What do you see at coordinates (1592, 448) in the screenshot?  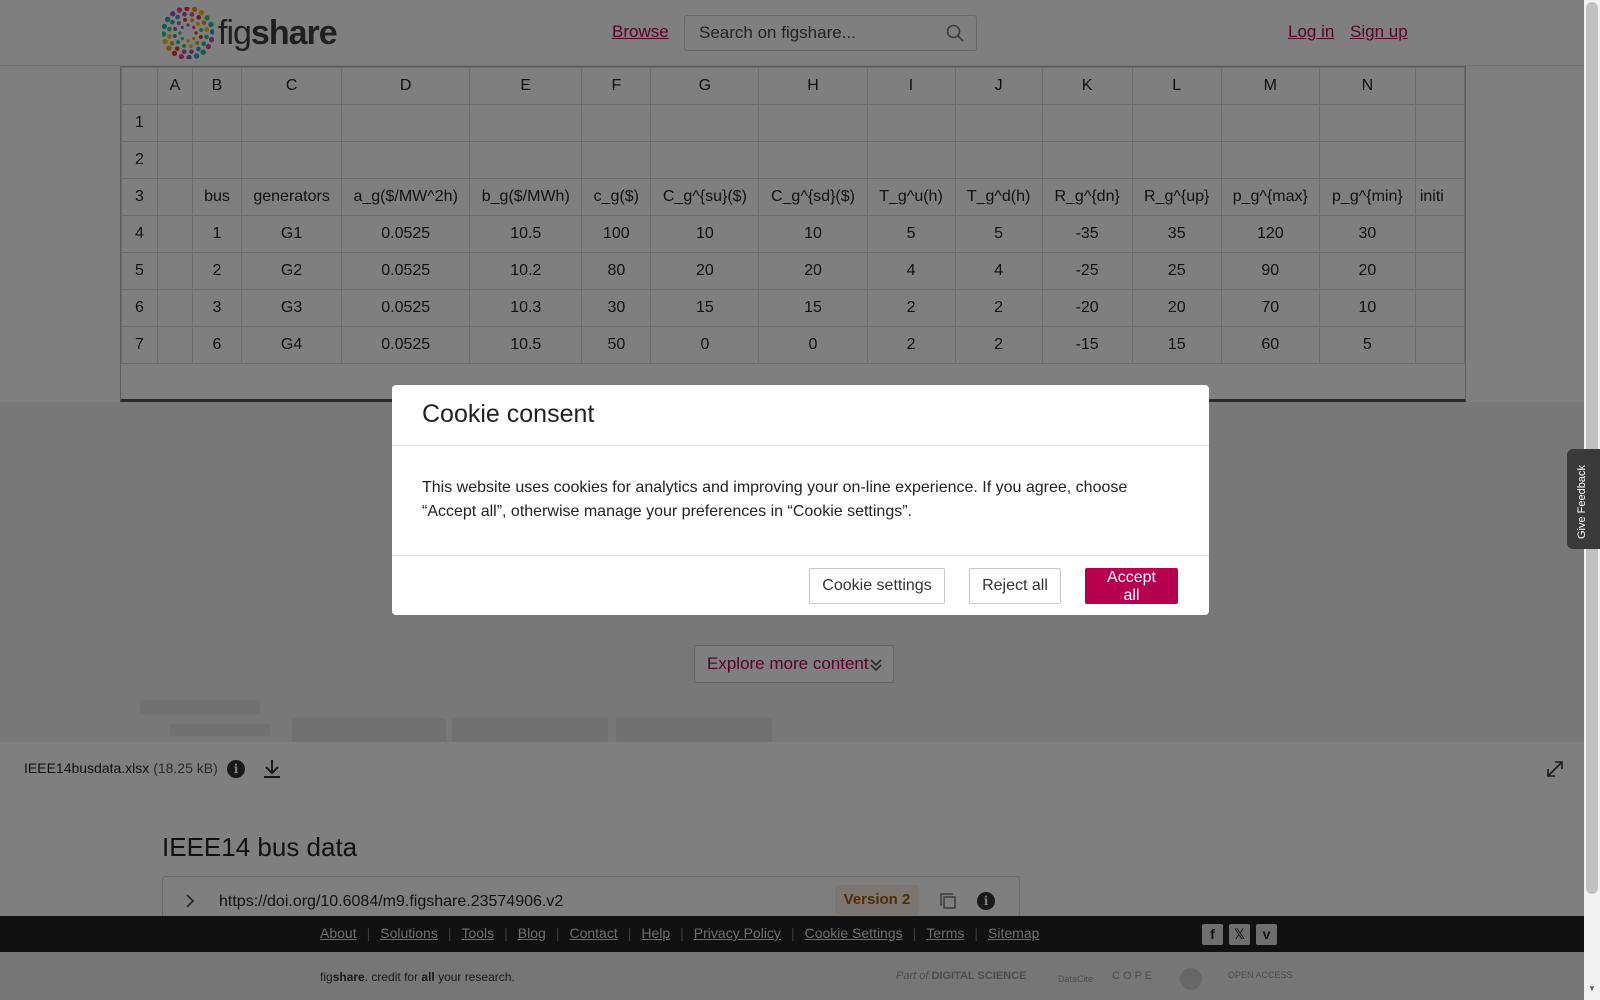 I see `scrollbar-thumb` at bounding box center [1592, 448].